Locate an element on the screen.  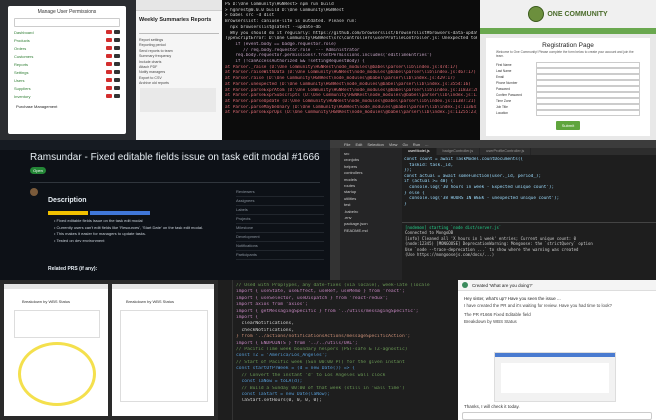
permission-row: Products is located at coordinates (67, 40).